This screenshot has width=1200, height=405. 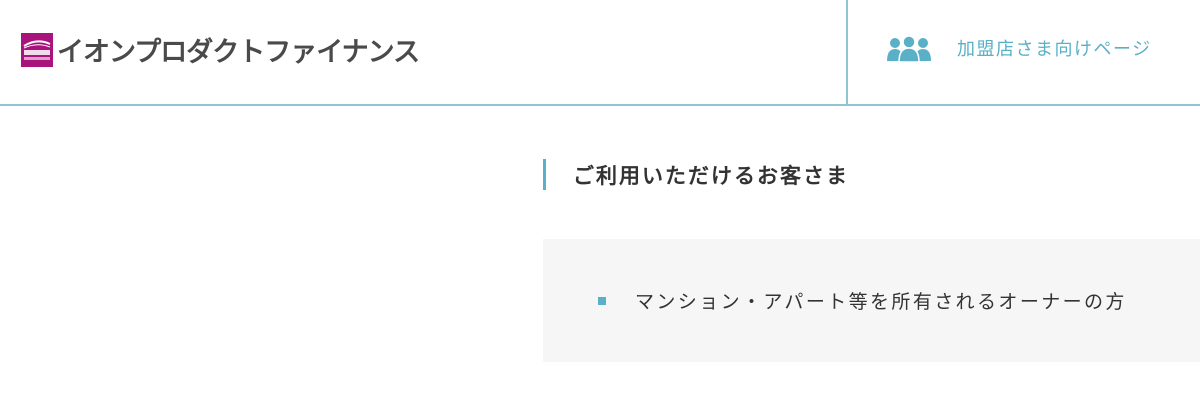 I want to click on aeon-logo-mark-graphic, so click(x=37, y=49).